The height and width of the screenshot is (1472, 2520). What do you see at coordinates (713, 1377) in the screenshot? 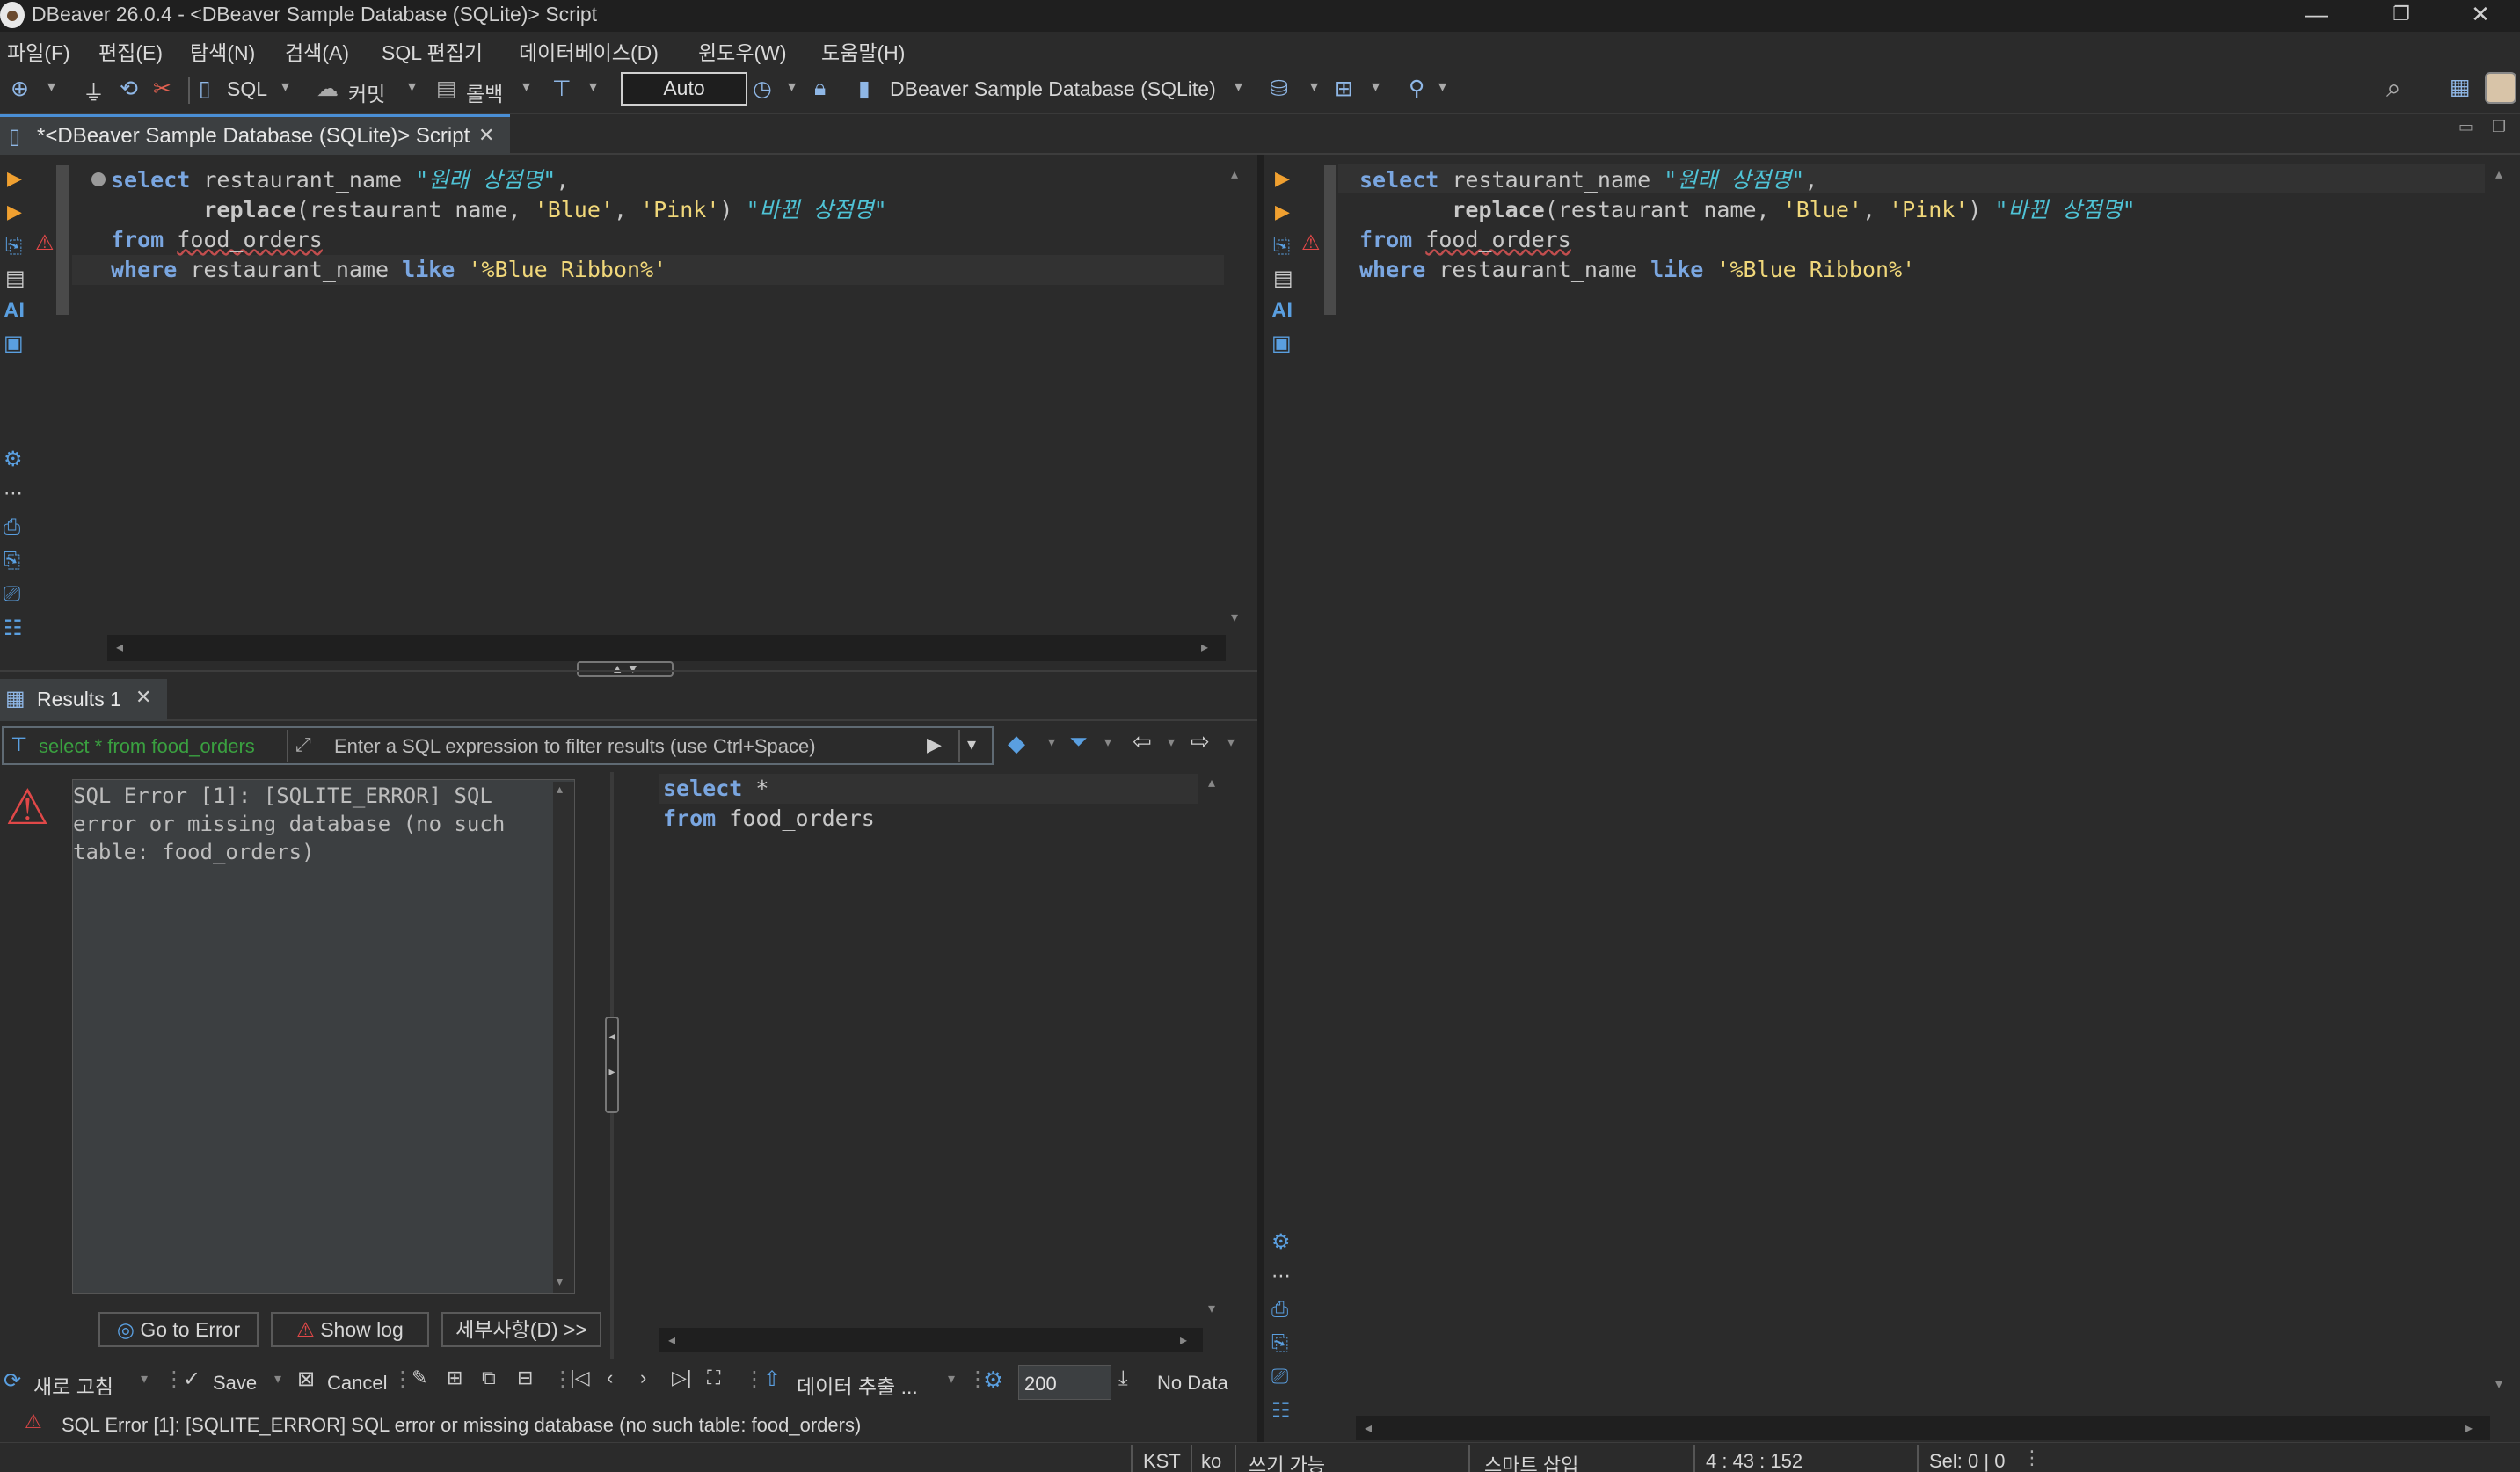
I see `fit-icon: ⛶` at bounding box center [713, 1377].